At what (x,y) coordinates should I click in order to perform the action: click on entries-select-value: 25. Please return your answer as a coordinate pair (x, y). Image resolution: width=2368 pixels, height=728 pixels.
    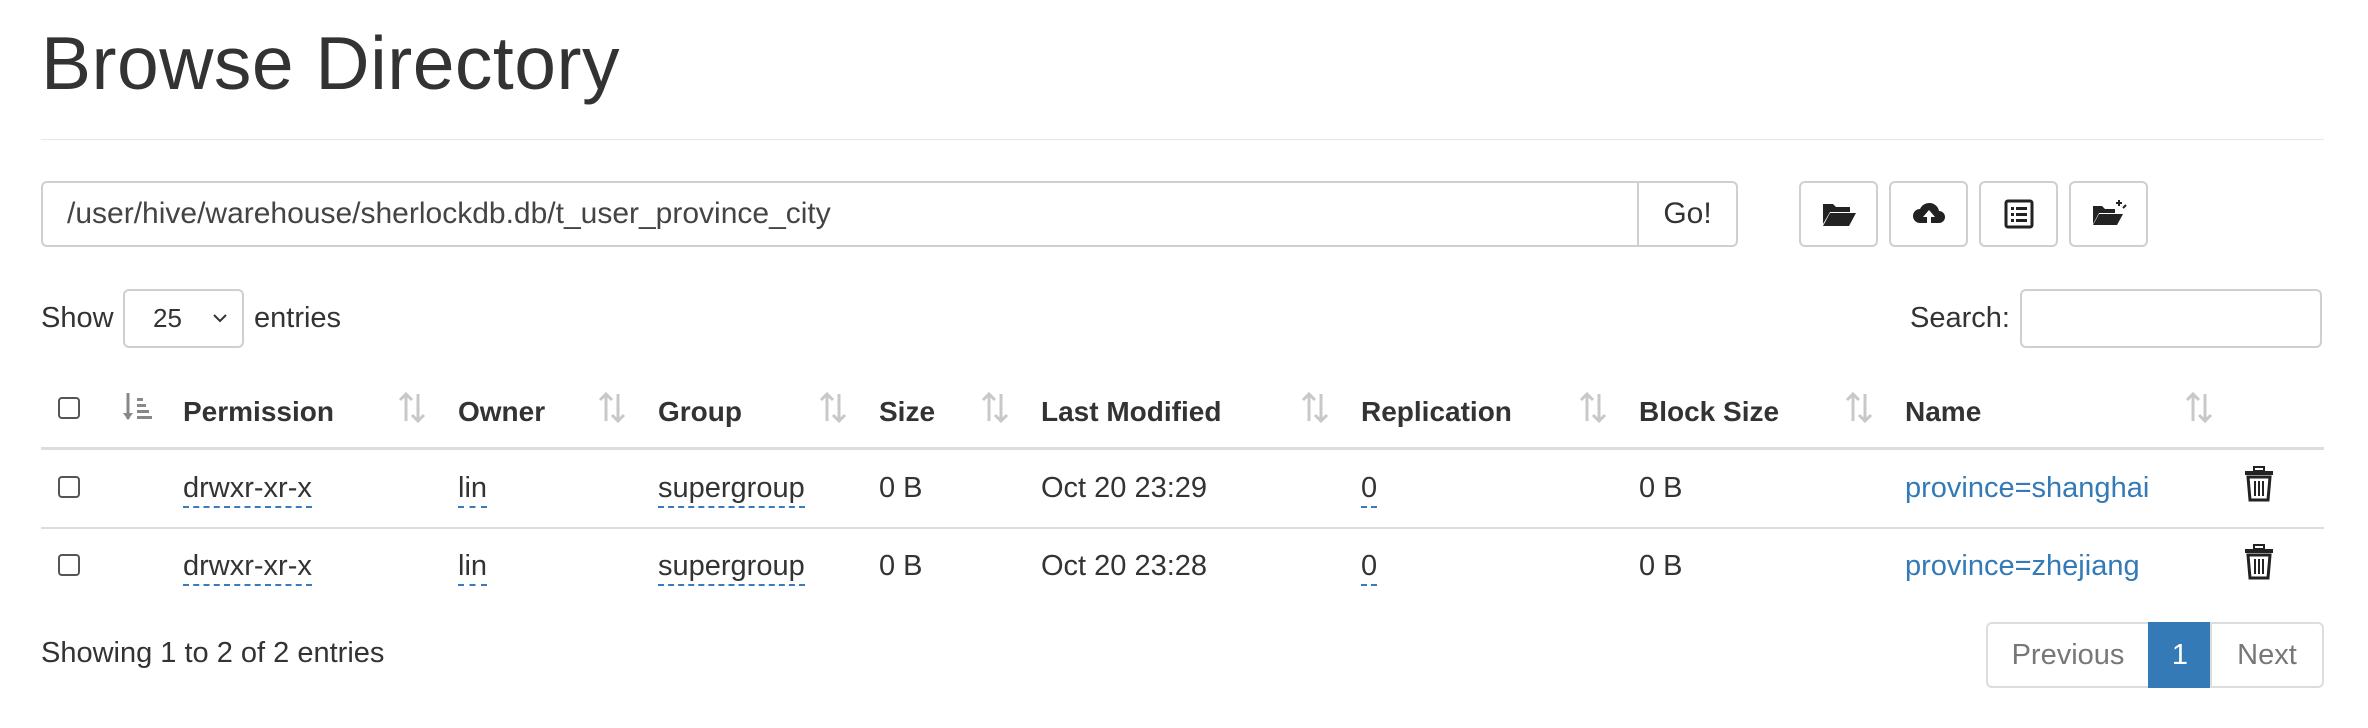
    Looking at the image, I should click on (167, 318).